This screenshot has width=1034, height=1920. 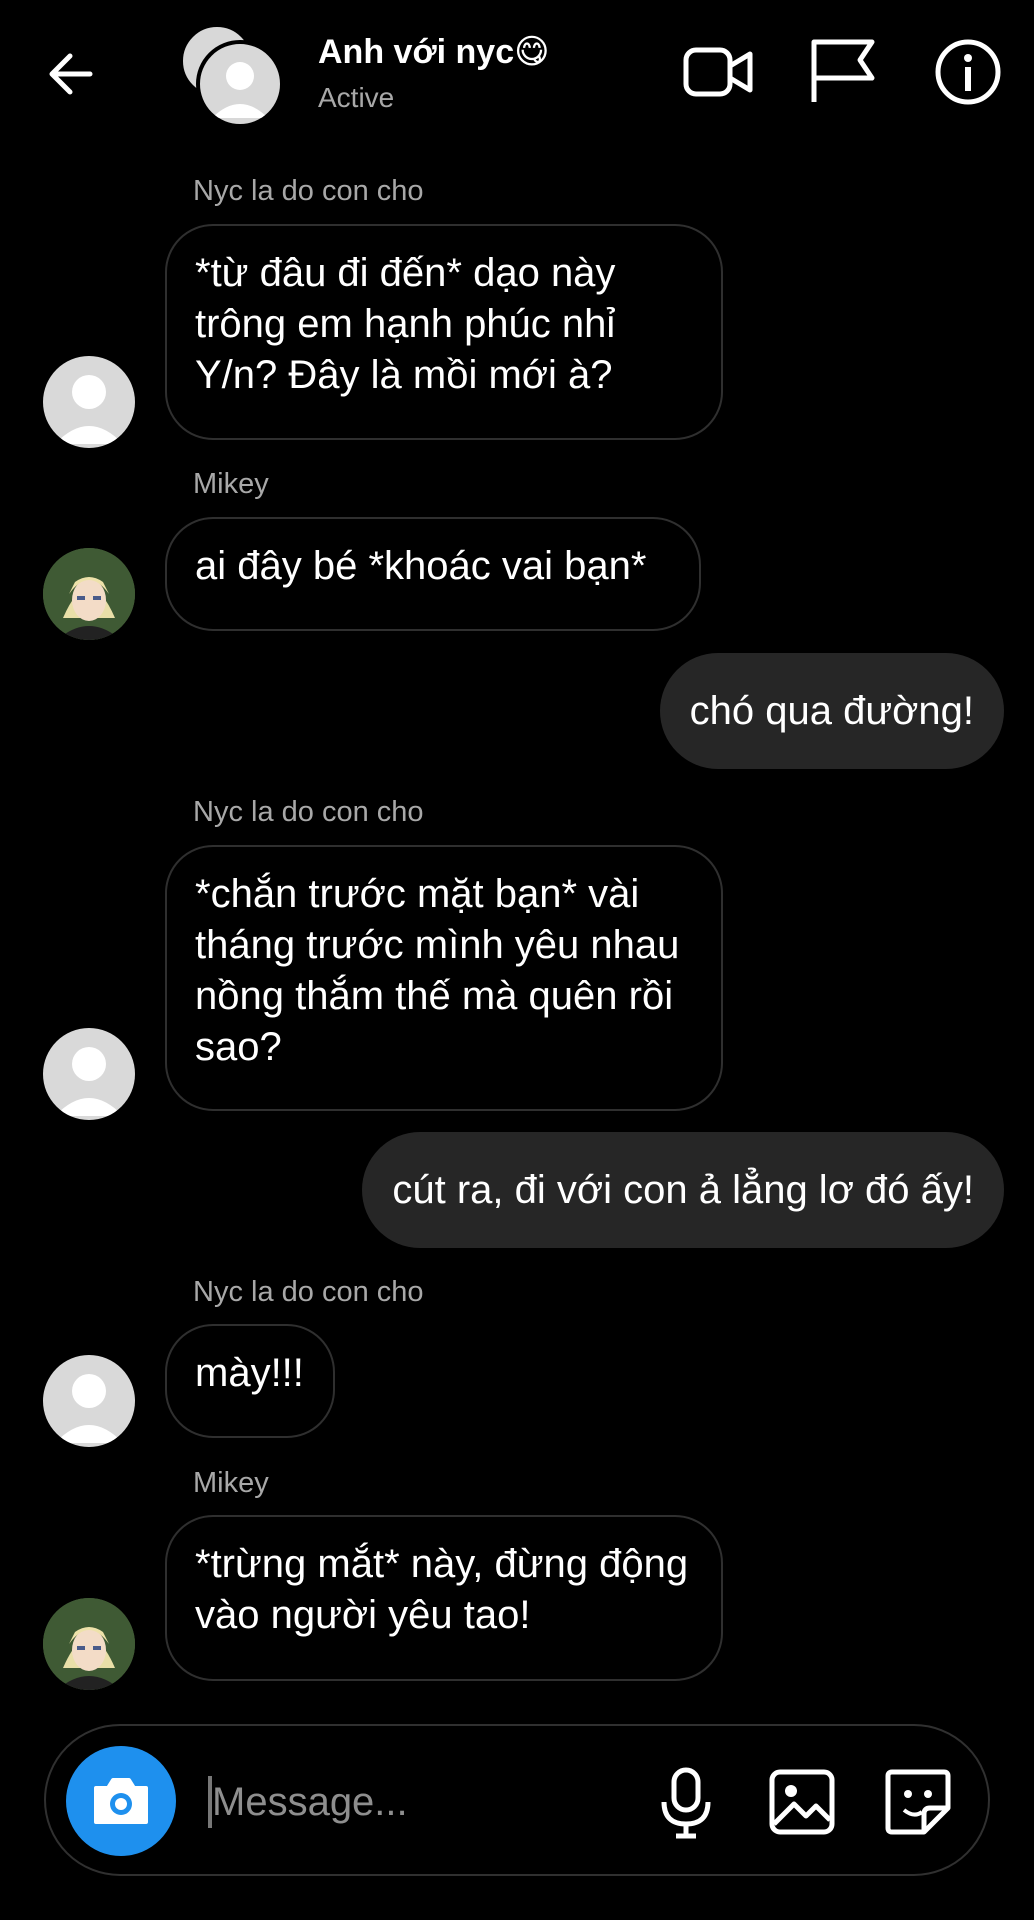 What do you see at coordinates (683, 1190) in the screenshot?
I see `outgoing-message: cút ra, đi với con ả lẳng lơ đó ấy!` at bounding box center [683, 1190].